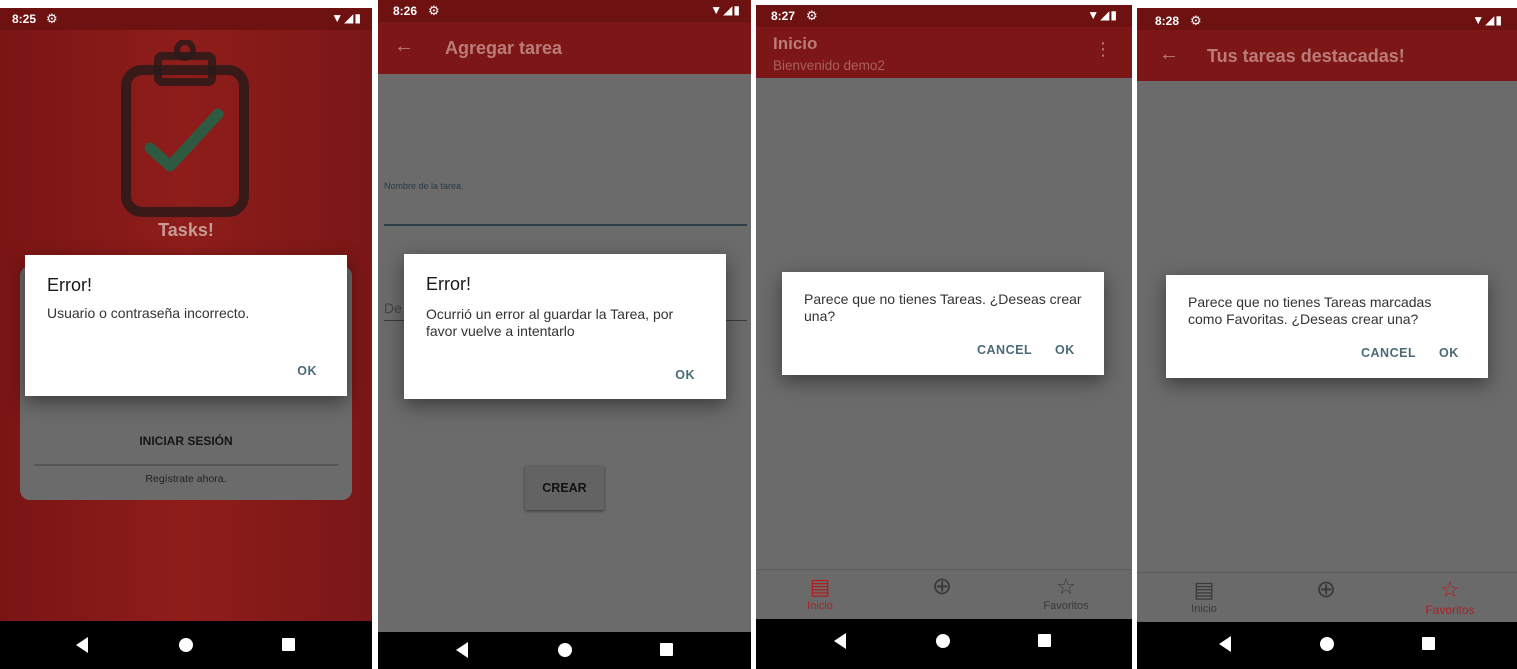  What do you see at coordinates (944, 16) in the screenshot?
I see `status-bar: 8:27 ⚙ ▼◢▮` at bounding box center [944, 16].